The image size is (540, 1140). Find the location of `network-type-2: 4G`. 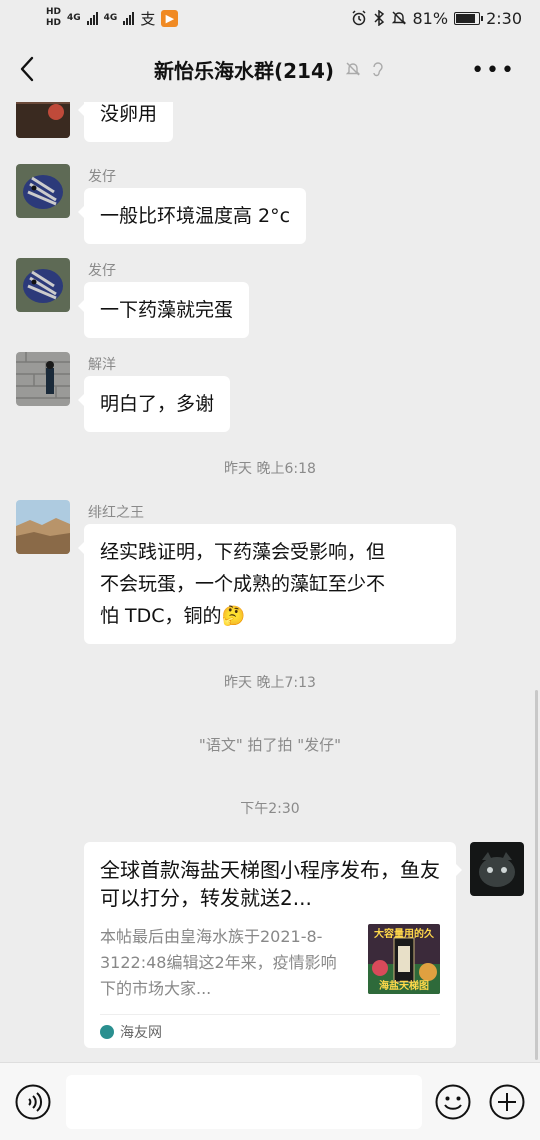

network-type-2: 4G is located at coordinates (110, 17).